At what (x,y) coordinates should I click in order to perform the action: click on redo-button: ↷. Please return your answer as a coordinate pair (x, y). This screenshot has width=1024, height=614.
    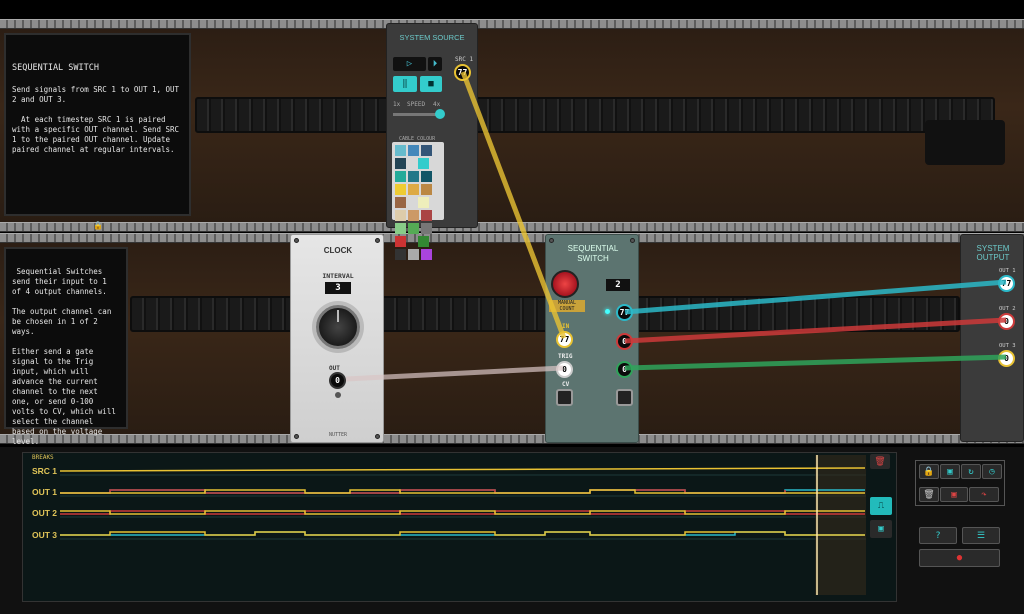
    Looking at the image, I should click on (984, 494).